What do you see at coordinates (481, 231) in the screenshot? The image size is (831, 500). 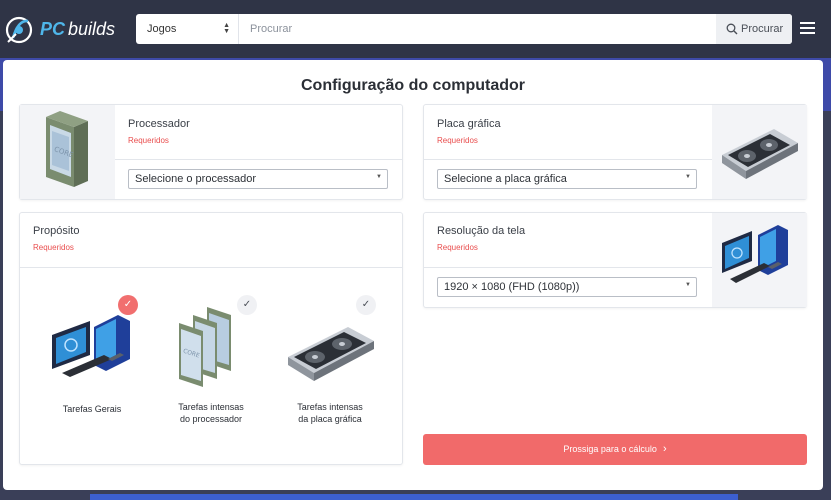 I see `resolution-title: Resolução da tela` at bounding box center [481, 231].